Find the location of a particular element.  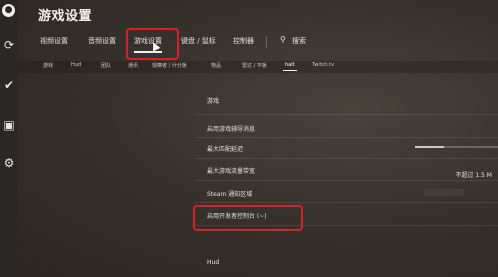

check-icon: ✔ is located at coordinates (9, 85).